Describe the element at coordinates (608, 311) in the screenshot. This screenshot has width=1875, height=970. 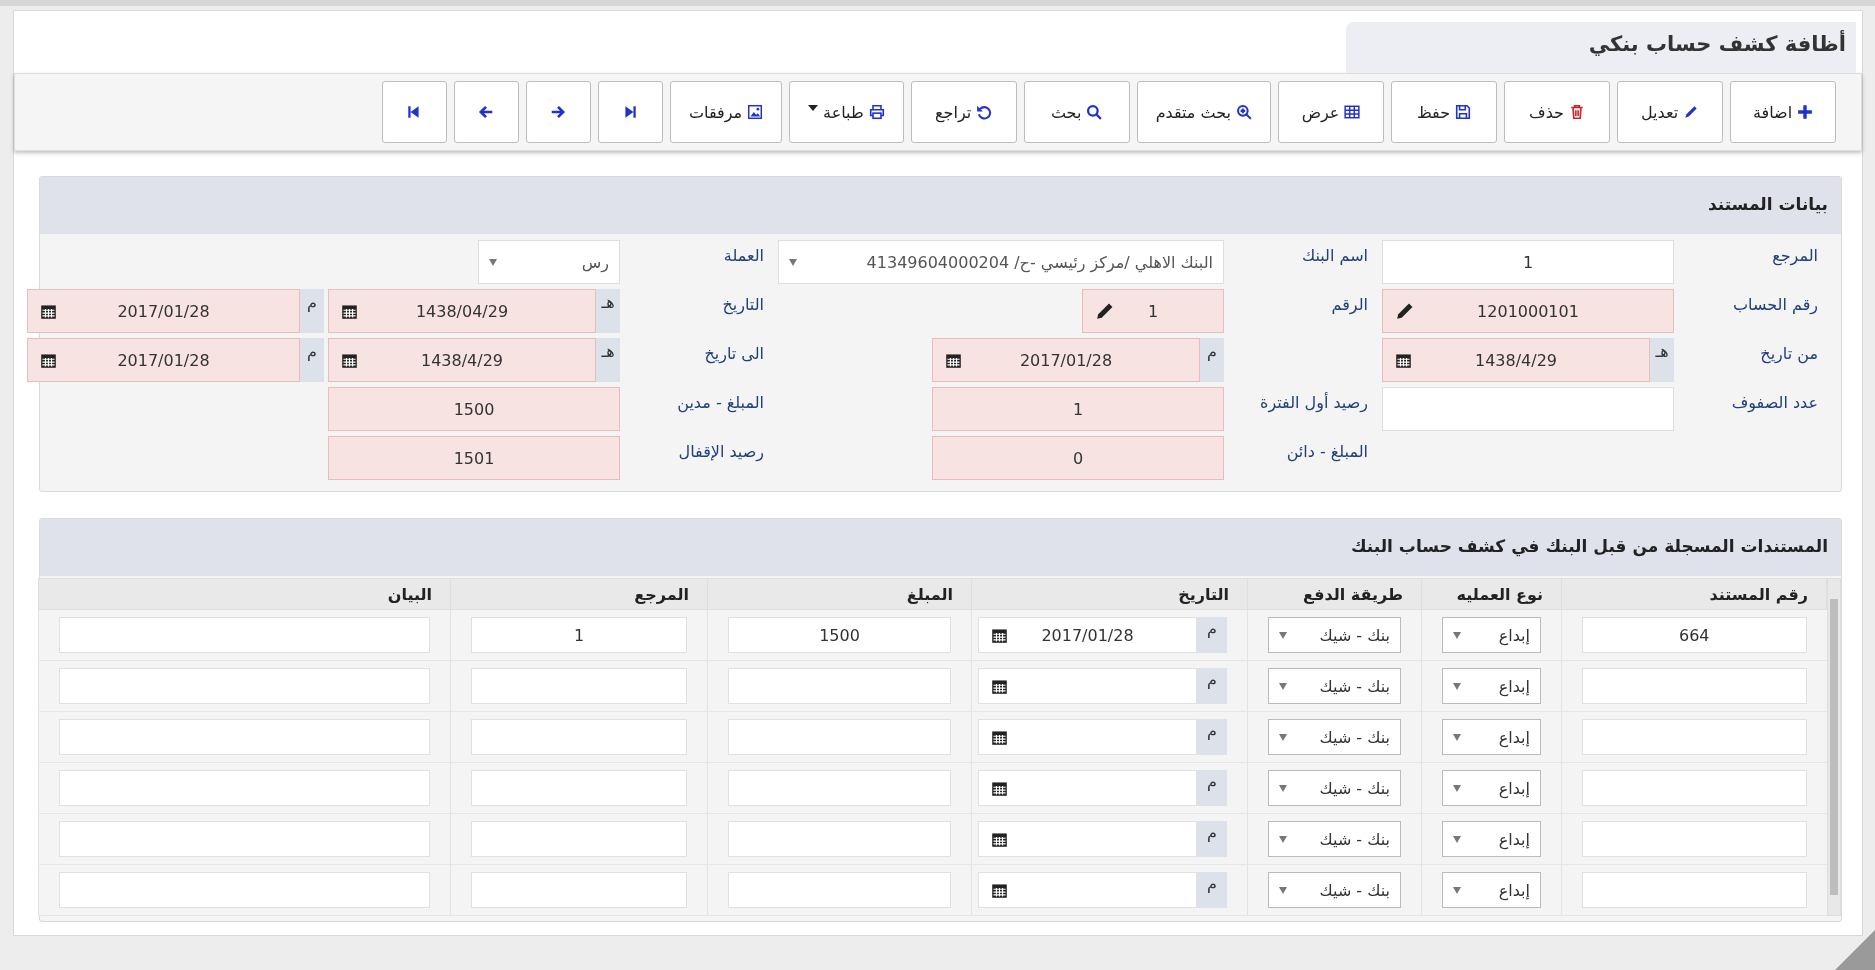
I see `calendar-suffix: هـ` at that location.